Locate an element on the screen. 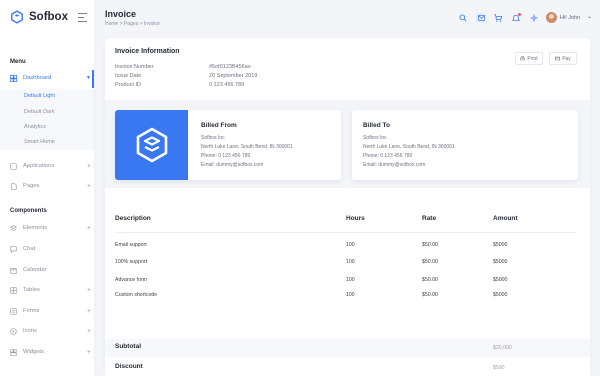 The width and height of the screenshot is (600, 376). submenu-item-default-light: Default Light is located at coordinates (39, 96).